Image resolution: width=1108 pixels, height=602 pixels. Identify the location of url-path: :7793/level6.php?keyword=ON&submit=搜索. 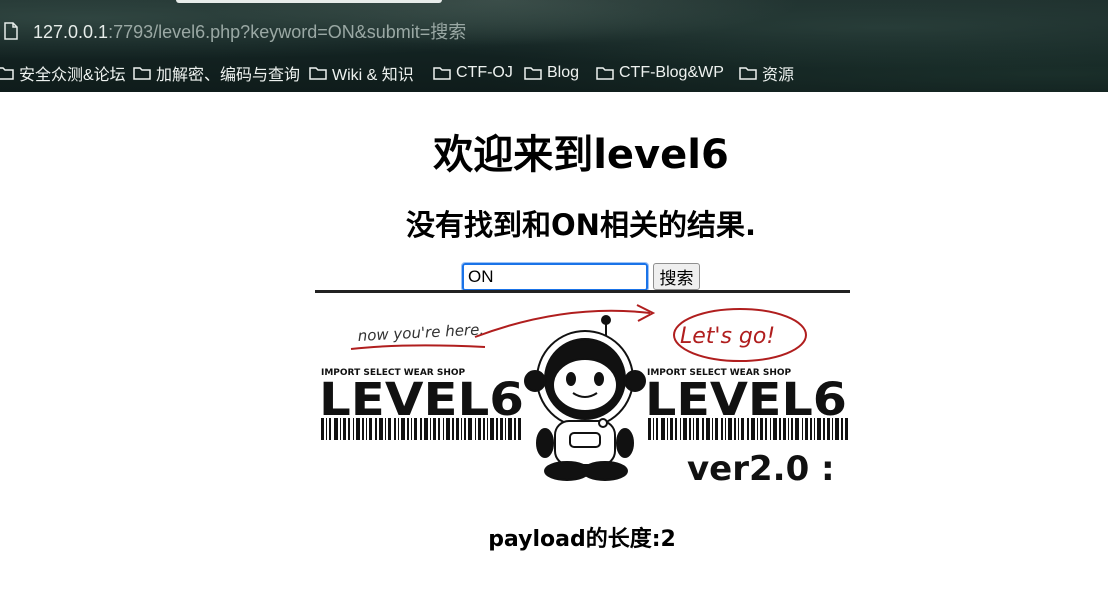
(287, 32).